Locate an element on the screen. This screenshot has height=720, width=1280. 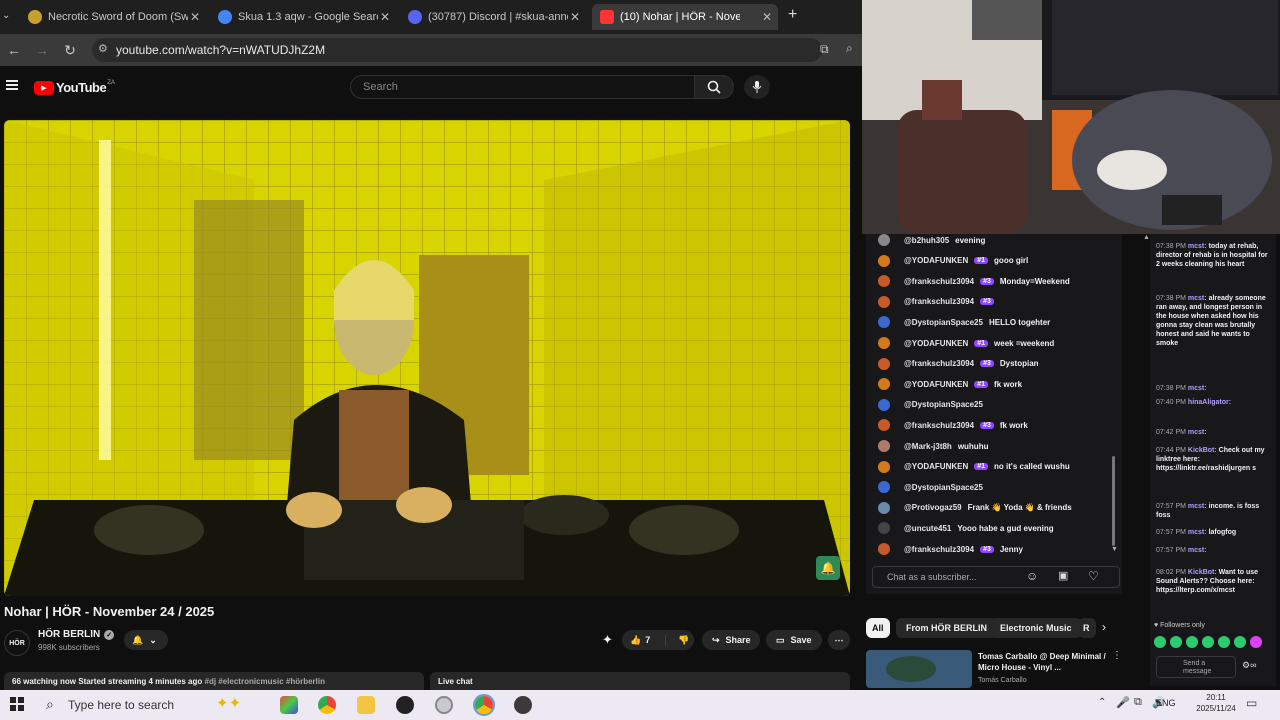
search-input: Search is located at coordinates (522, 87).